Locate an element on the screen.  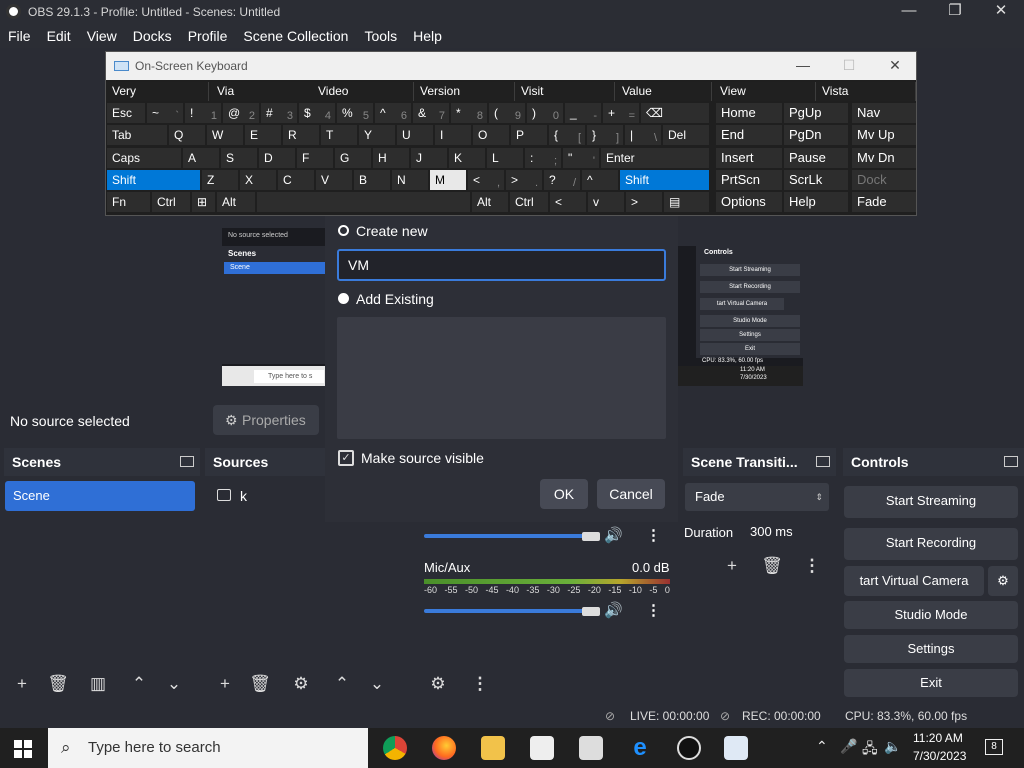
keyboard-nav-key: Home is located at coordinates (749, 113).